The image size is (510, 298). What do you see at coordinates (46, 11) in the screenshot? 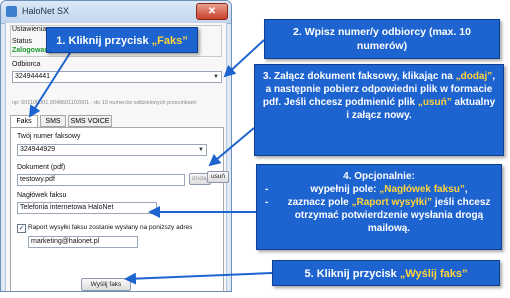
I see `window-title: HaloNet SX` at bounding box center [46, 11].